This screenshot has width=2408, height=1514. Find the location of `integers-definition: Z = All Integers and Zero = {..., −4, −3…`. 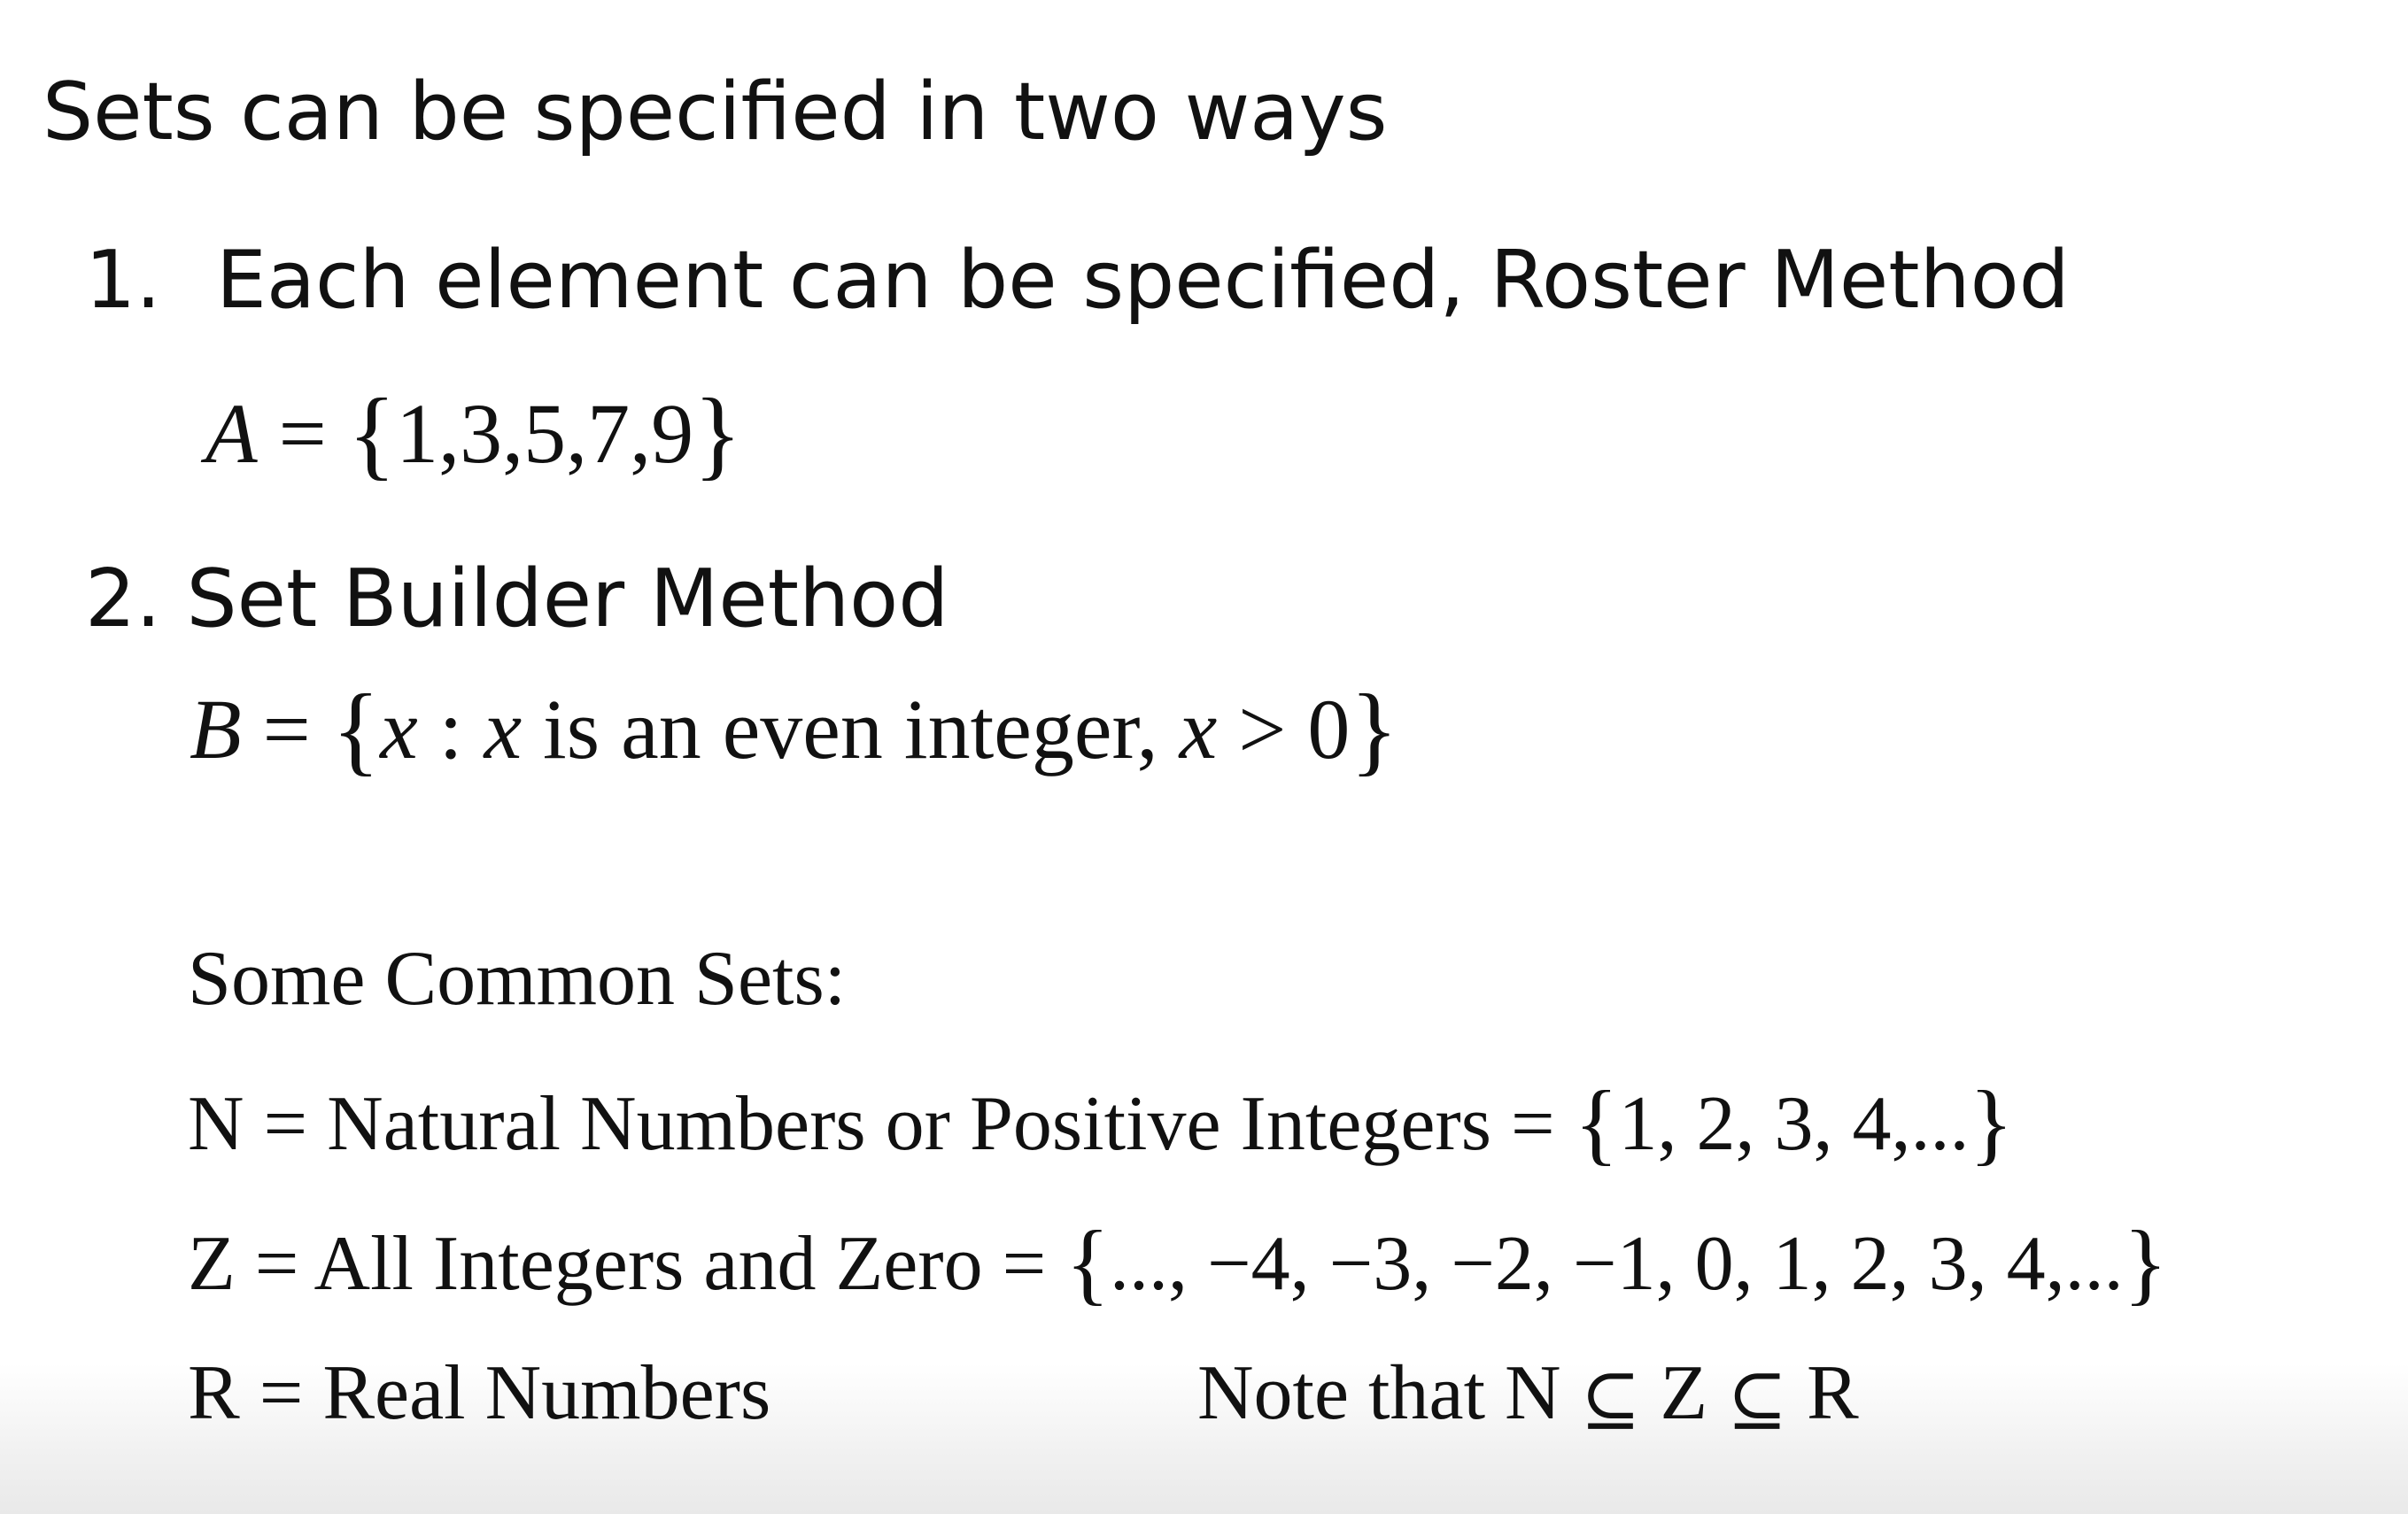

integers-definition: Z = All Integers and Zero = {..., −4, −3… is located at coordinates (1177, 1261).